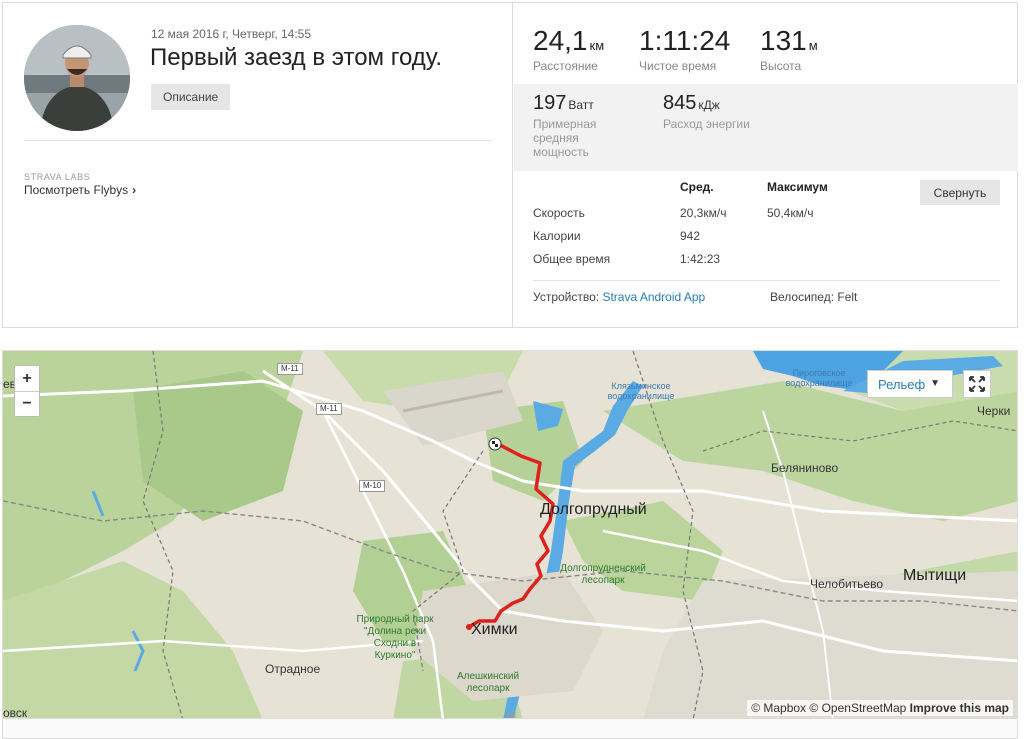 This screenshot has height=739, width=1024. I want to click on improve-map-link: Improve this map, so click(959, 708).